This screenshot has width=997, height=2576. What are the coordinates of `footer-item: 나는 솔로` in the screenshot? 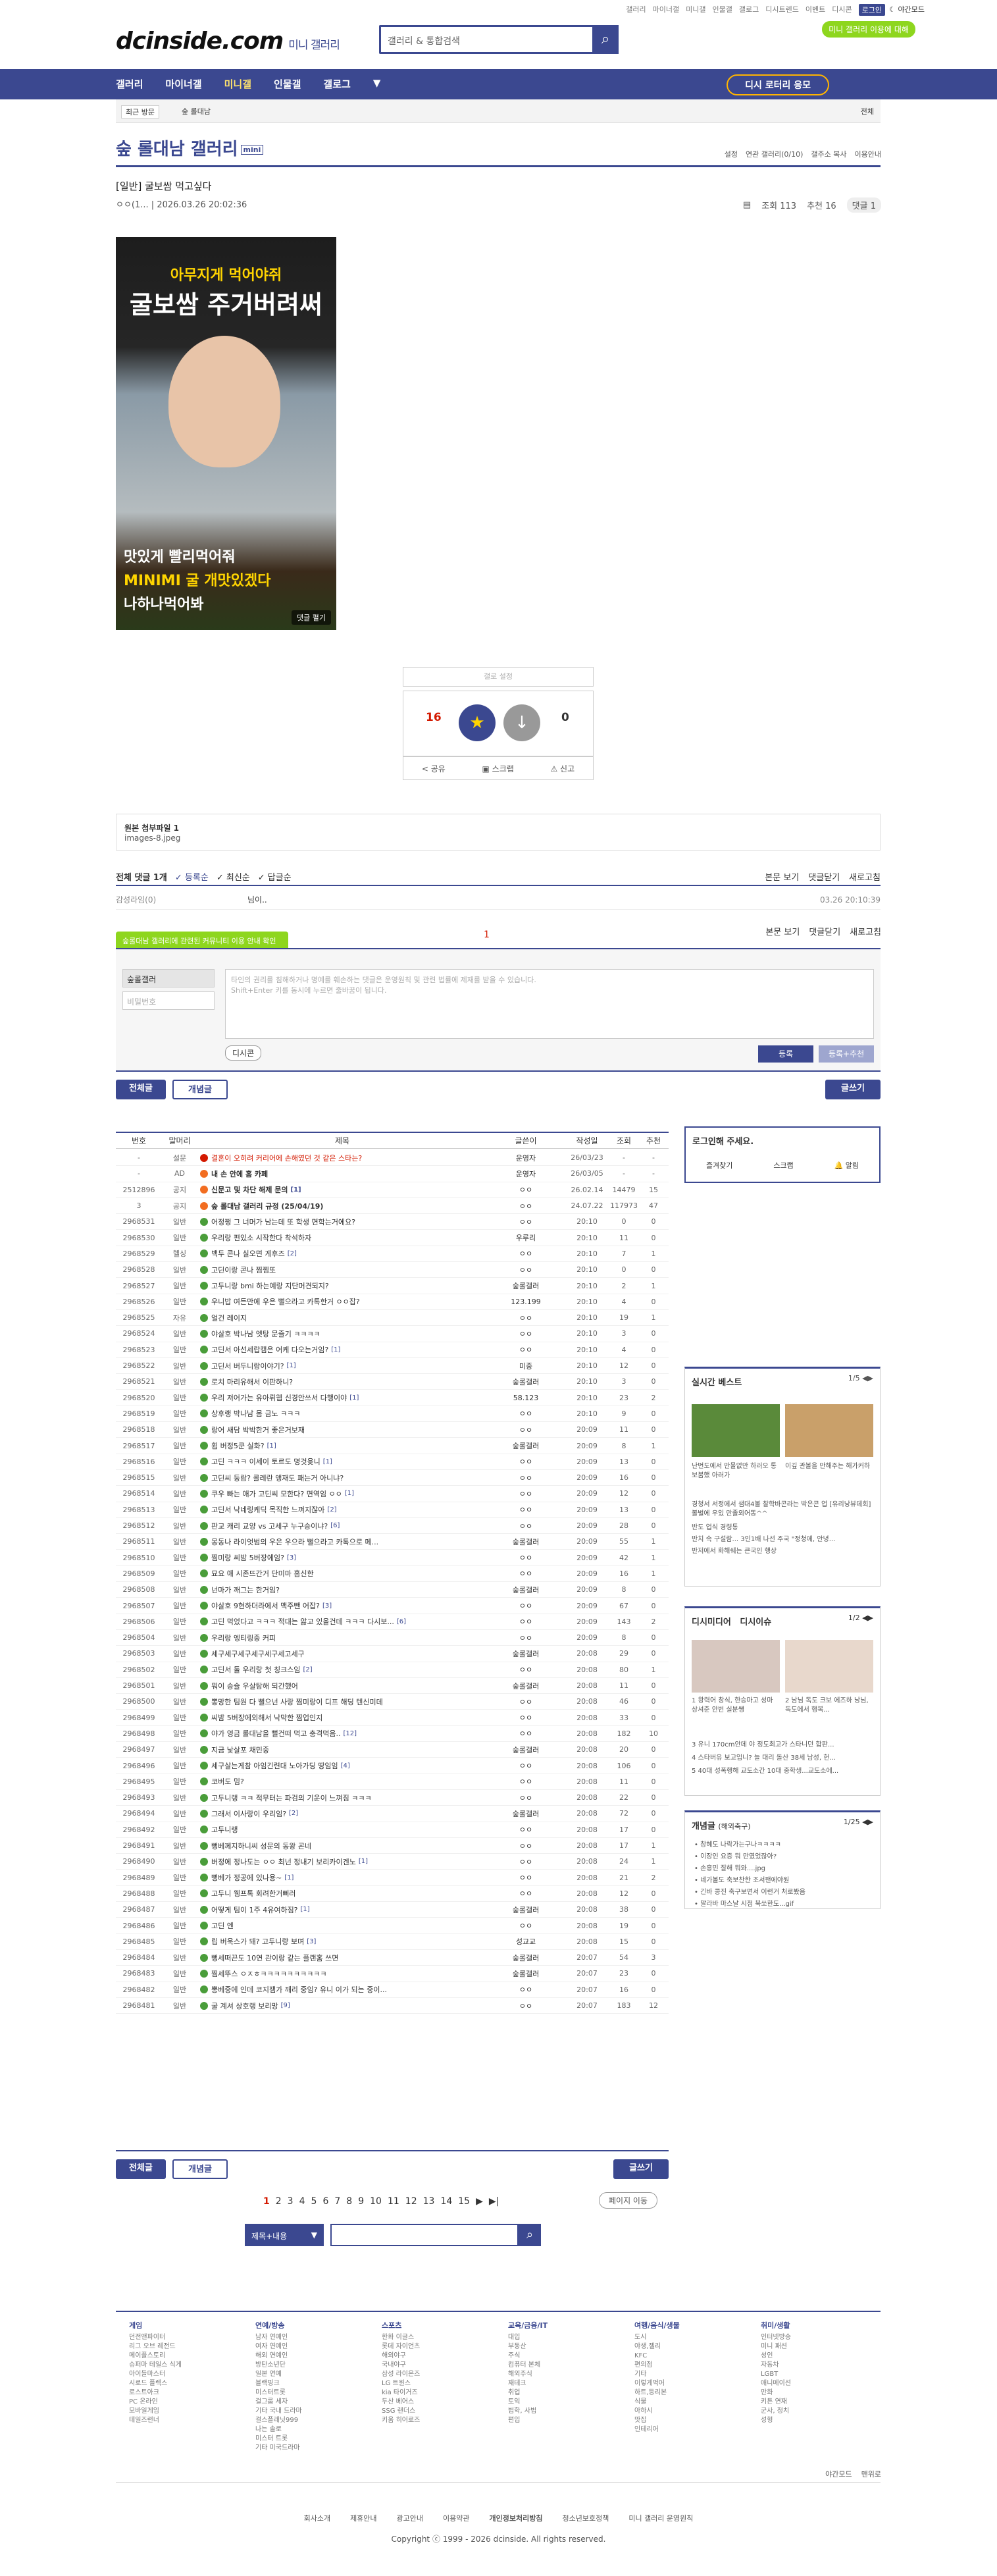 It's located at (278, 2429).